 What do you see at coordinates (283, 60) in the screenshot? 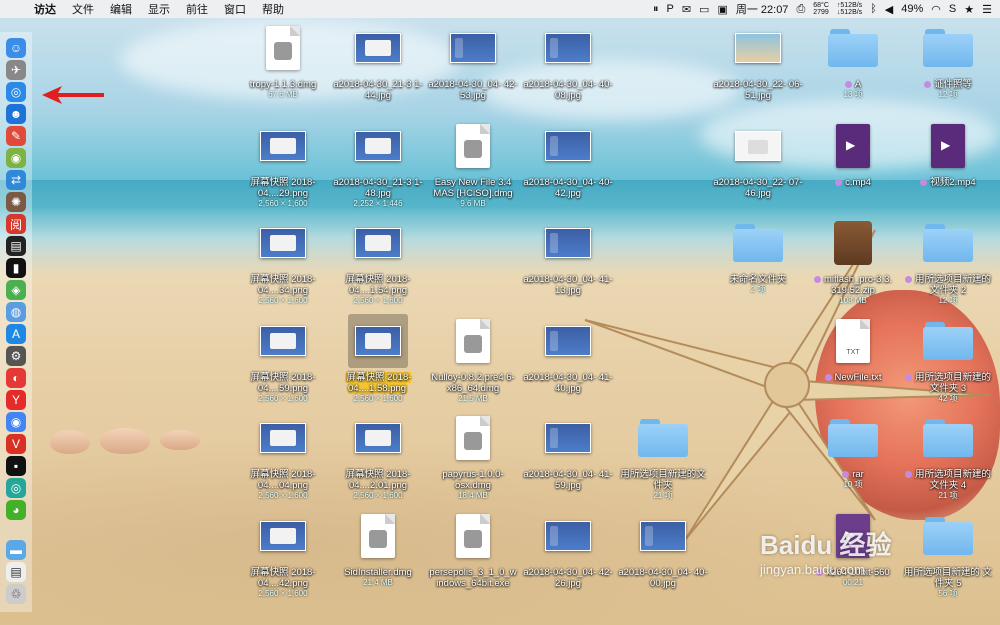
I see `desktop-file-icon: tropy-1.1.3.dmg 67.6 MB` at bounding box center [283, 60].